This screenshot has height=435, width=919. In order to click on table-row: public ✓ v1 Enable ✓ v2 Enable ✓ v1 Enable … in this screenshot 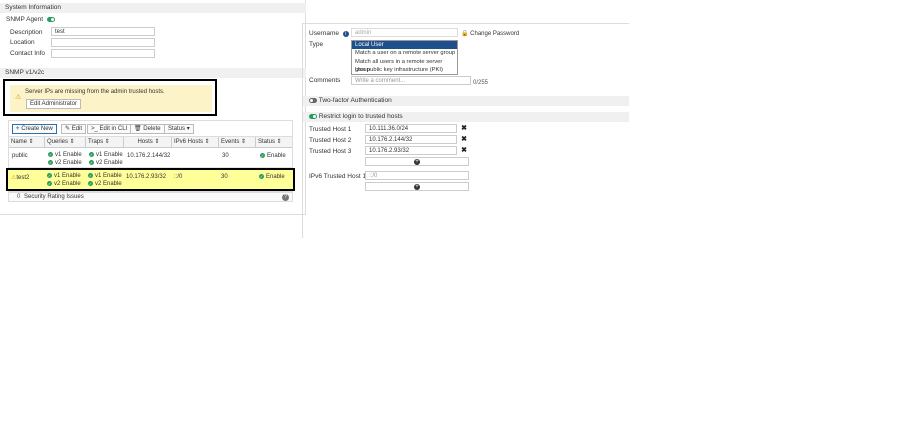, I will do `click(150, 158)`.